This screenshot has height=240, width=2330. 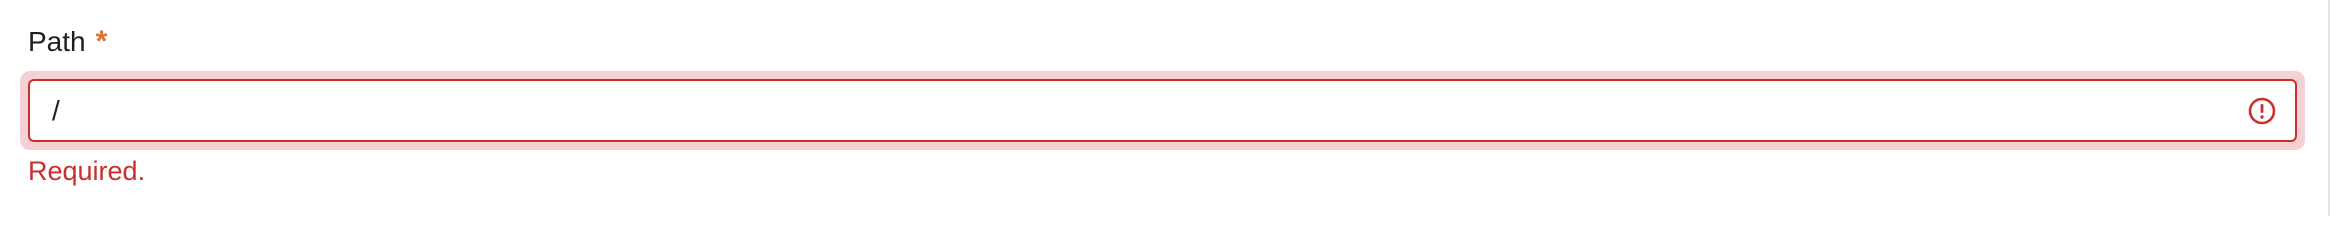 What do you see at coordinates (101, 41) in the screenshot?
I see `required-marker: *` at bounding box center [101, 41].